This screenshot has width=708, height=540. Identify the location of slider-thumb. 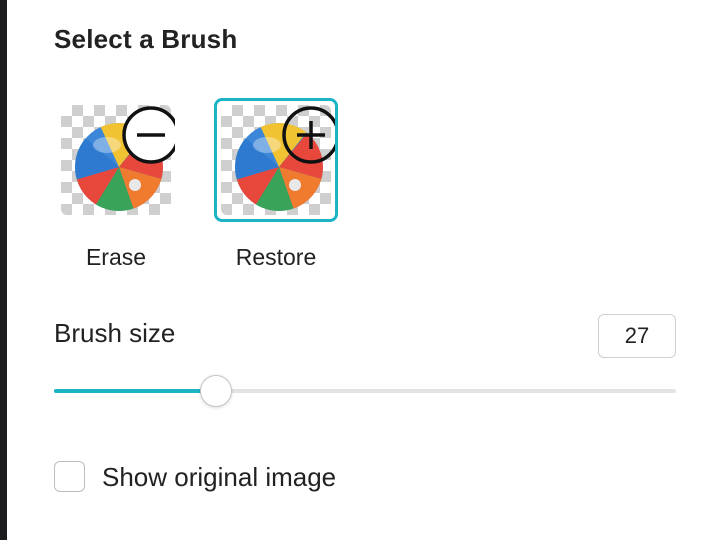
(216, 391).